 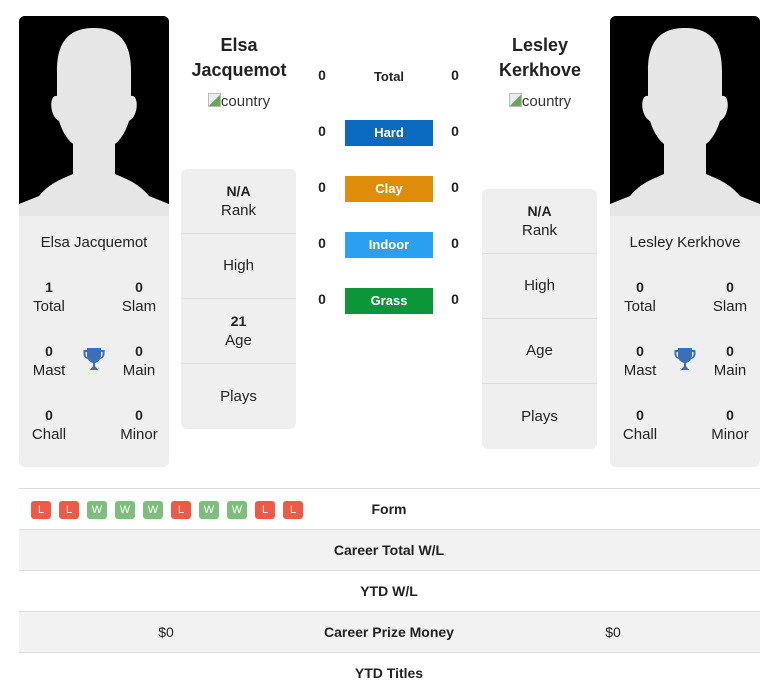 I want to click on right-player-name: Lesley Kerkhove, so click(x=685, y=242).